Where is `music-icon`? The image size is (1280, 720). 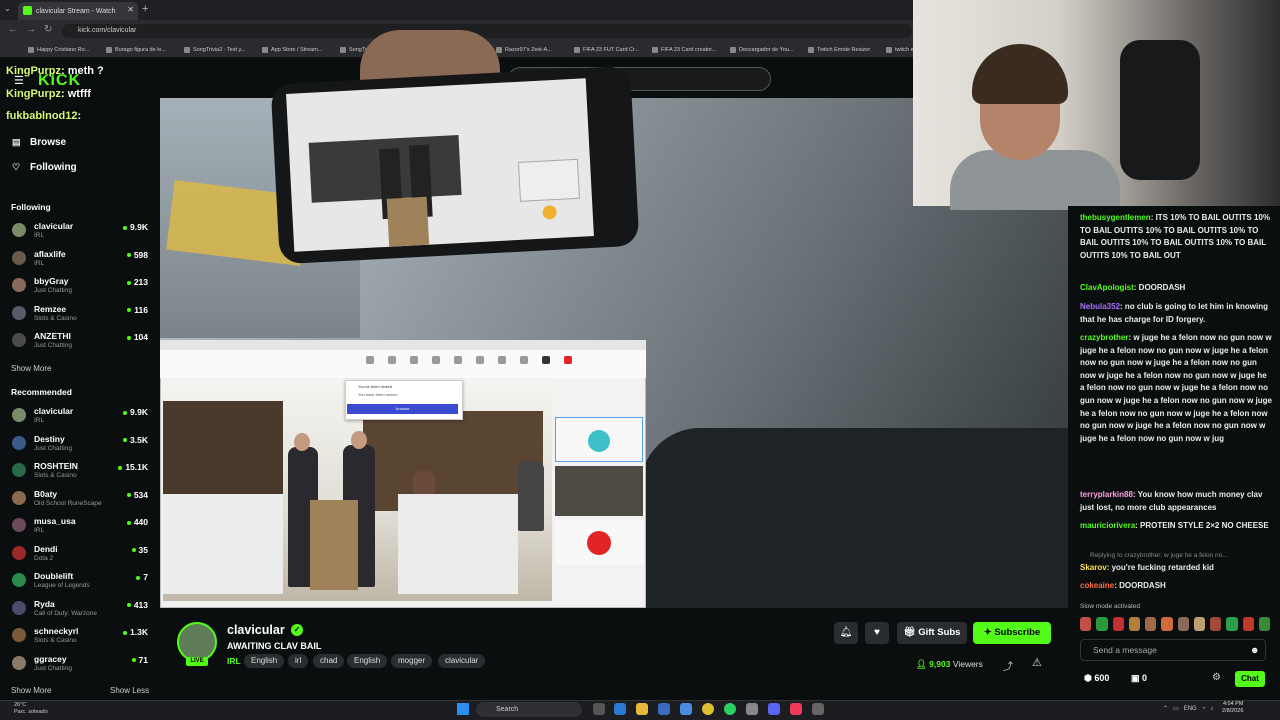
music-icon is located at coordinates (796, 709).